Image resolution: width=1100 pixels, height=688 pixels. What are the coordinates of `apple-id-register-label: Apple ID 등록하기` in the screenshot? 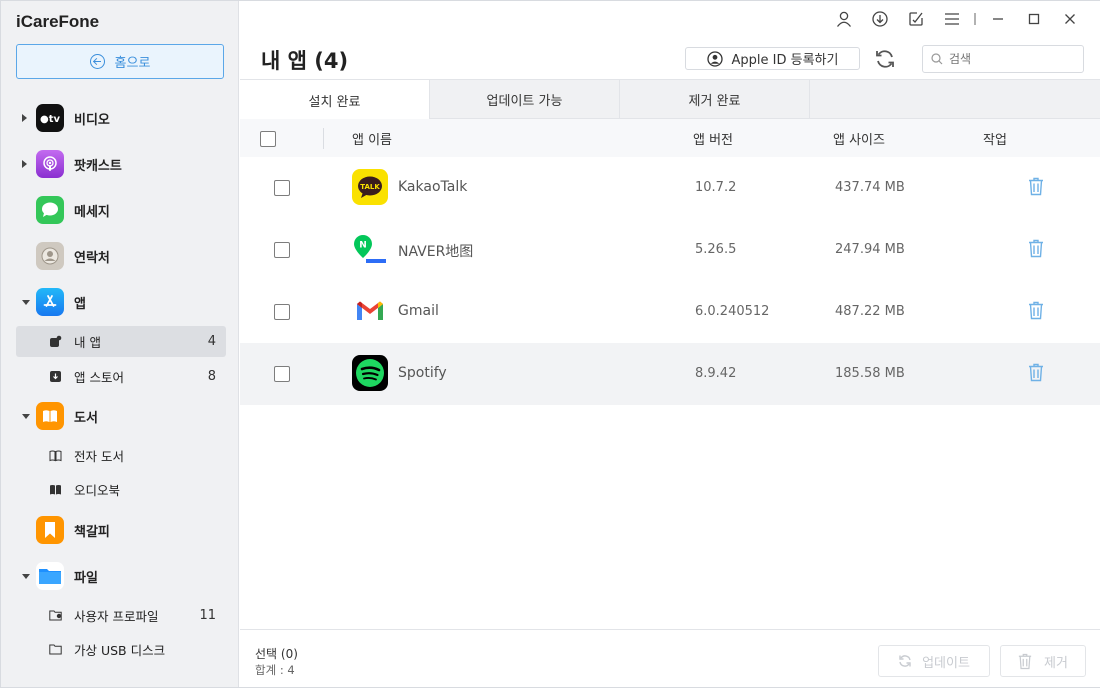 It's located at (785, 60).